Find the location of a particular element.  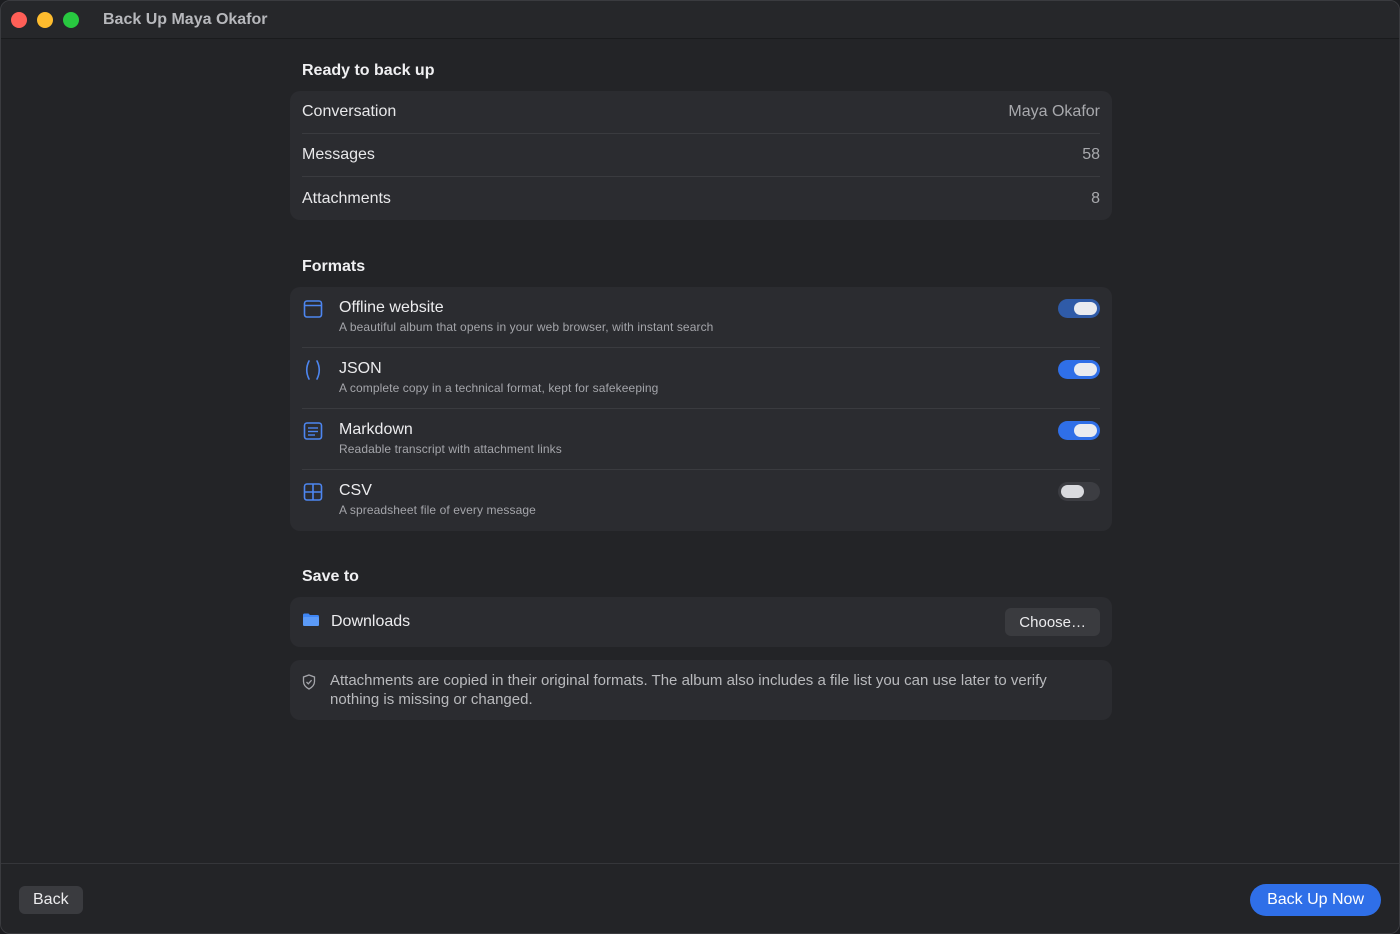

save-folder-name: Downloads is located at coordinates (371, 621).